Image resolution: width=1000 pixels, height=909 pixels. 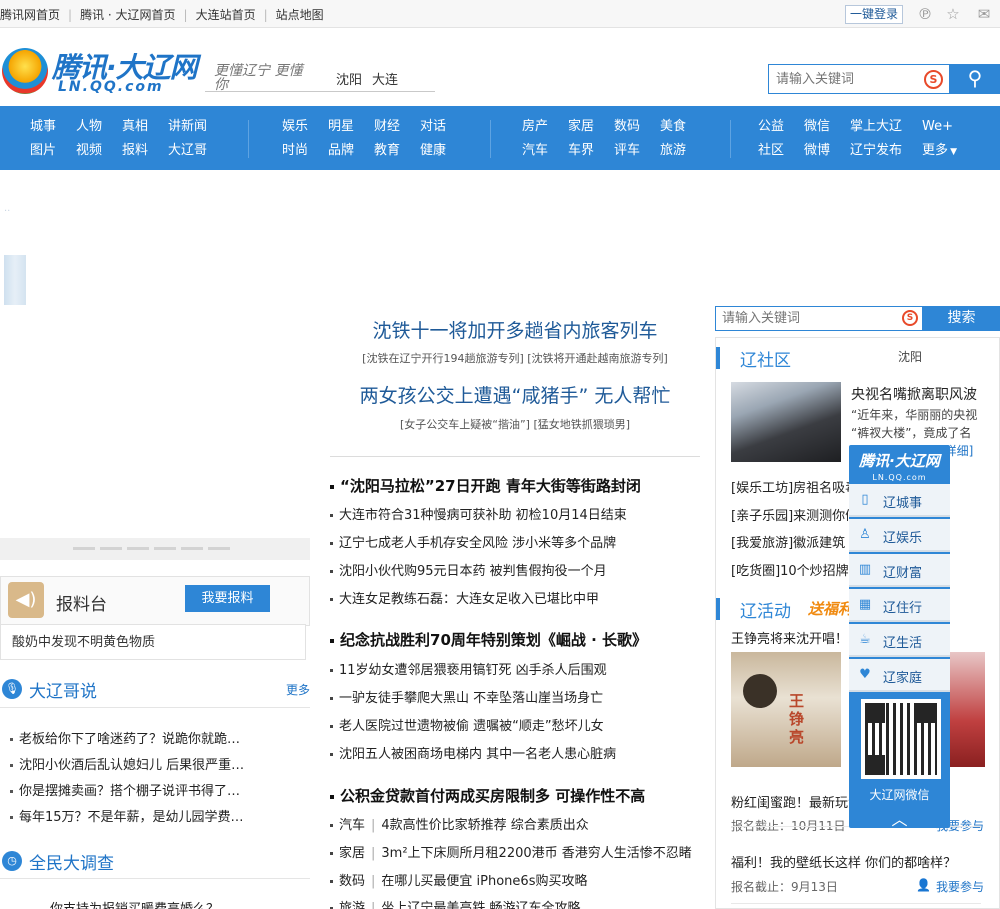 What do you see at coordinates (765, 358) in the screenshot?
I see `community-title: 辽社区` at bounding box center [765, 358].